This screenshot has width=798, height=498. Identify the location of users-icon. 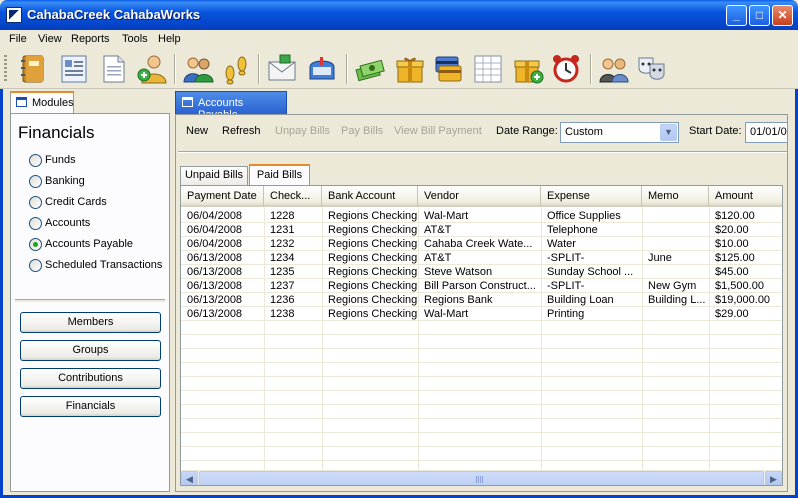
(614, 69).